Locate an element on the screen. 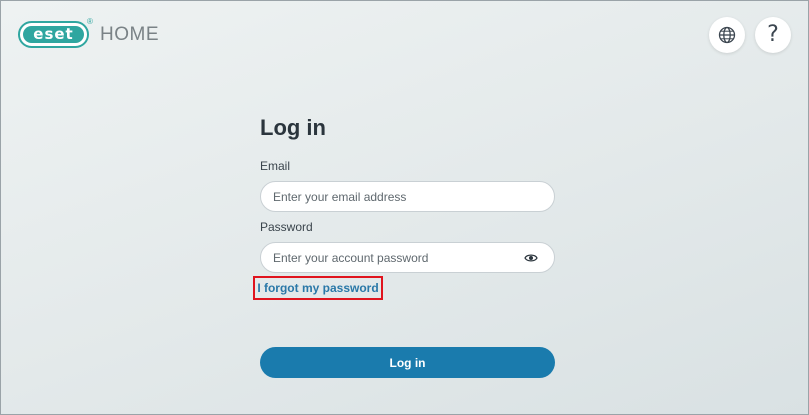  login-button: Log in is located at coordinates (407, 362).